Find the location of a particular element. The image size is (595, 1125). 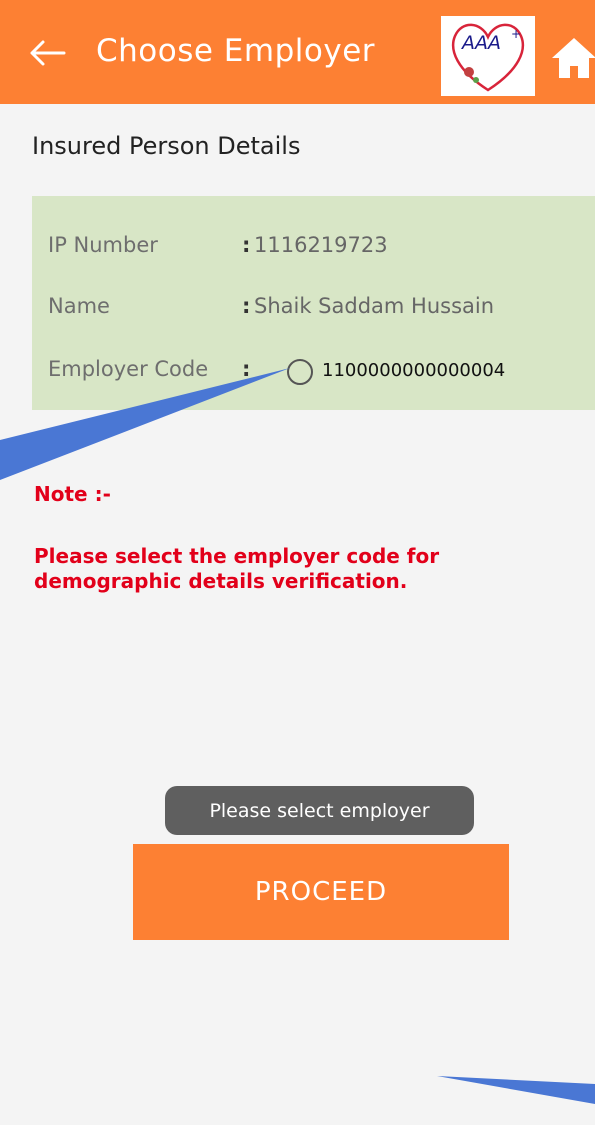

logo-graphic: AAA + is located at coordinates (488, 56).